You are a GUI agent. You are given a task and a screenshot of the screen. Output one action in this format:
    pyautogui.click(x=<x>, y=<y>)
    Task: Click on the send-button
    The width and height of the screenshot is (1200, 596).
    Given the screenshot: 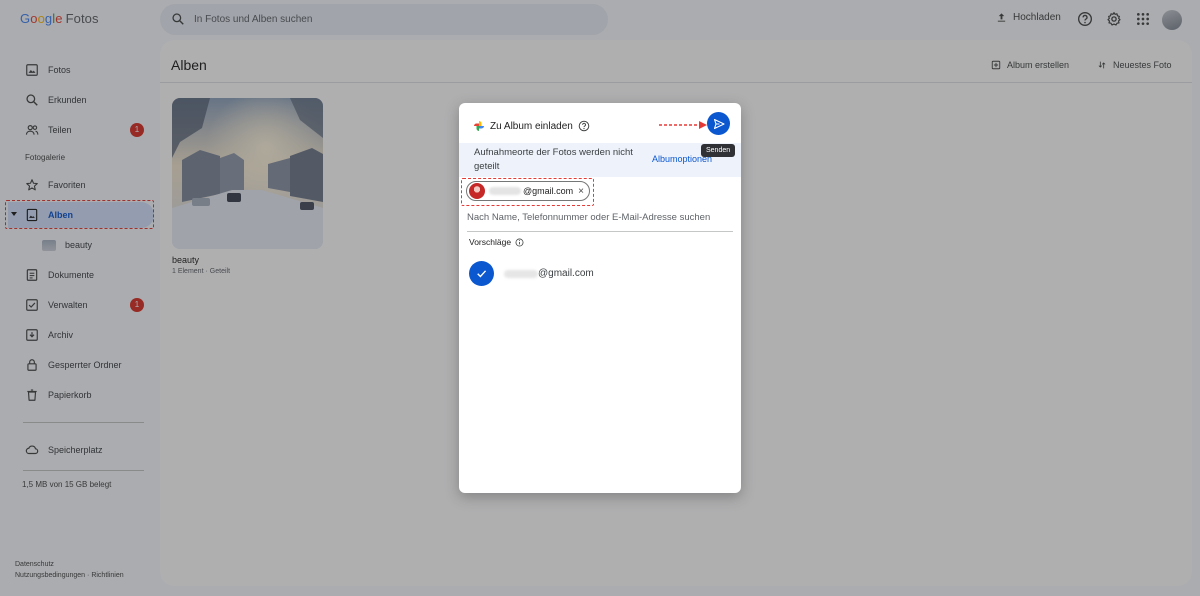 What is the action you would take?
    pyautogui.click(x=718, y=123)
    